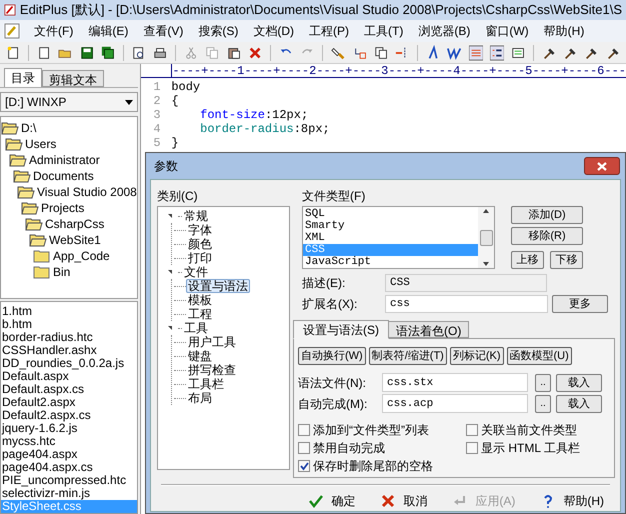 This screenshot has width=626, height=514. I want to click on return-arrow-icon, so click(460, 501).